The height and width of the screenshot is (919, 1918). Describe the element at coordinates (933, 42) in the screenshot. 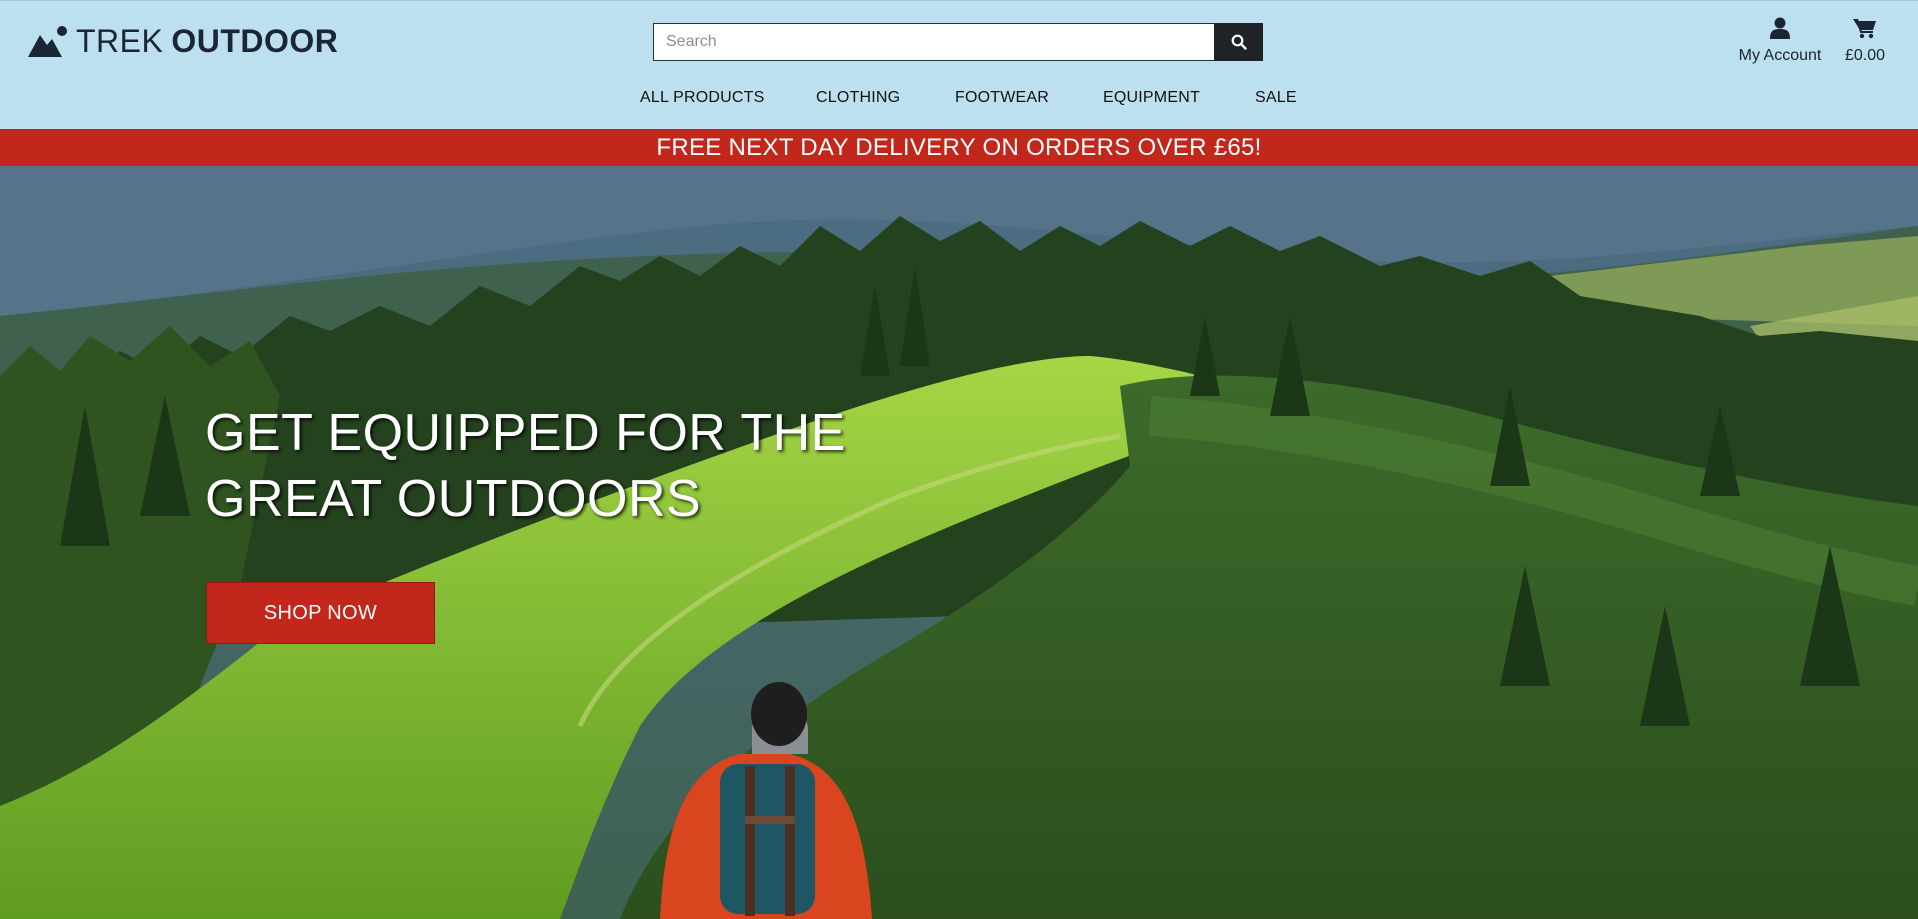

I see `search-input` at that location.